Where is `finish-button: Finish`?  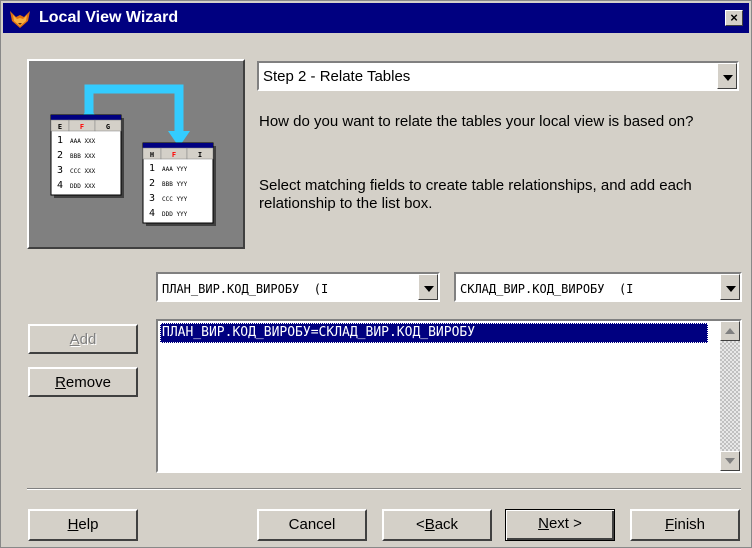 finish-button: Finish is located at coordinates (685, 525).